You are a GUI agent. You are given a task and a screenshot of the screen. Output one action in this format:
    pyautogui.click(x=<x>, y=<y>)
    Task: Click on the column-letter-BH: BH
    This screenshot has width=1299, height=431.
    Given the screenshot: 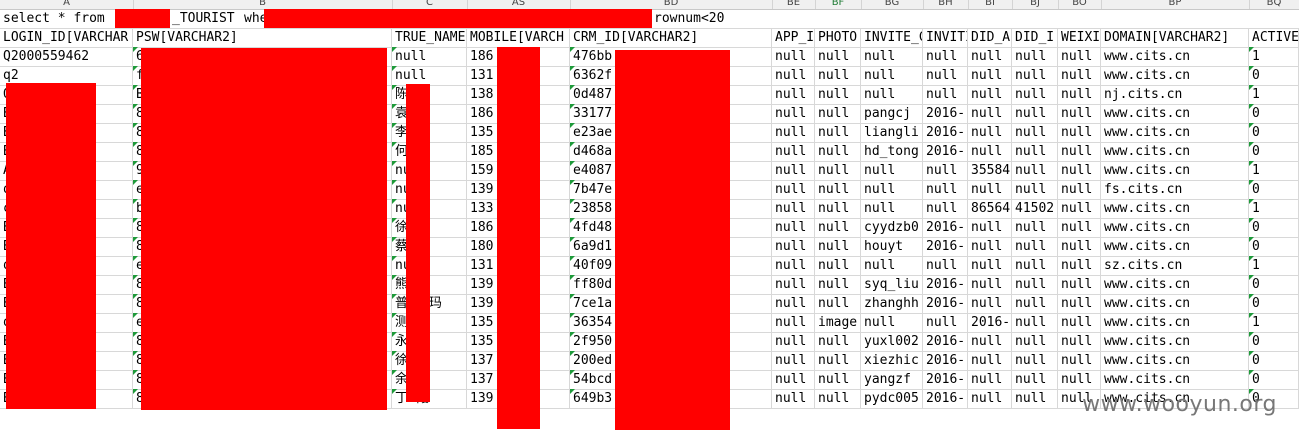 What is the action you would take?
    pyautogui.click(x=946, y=4)
    